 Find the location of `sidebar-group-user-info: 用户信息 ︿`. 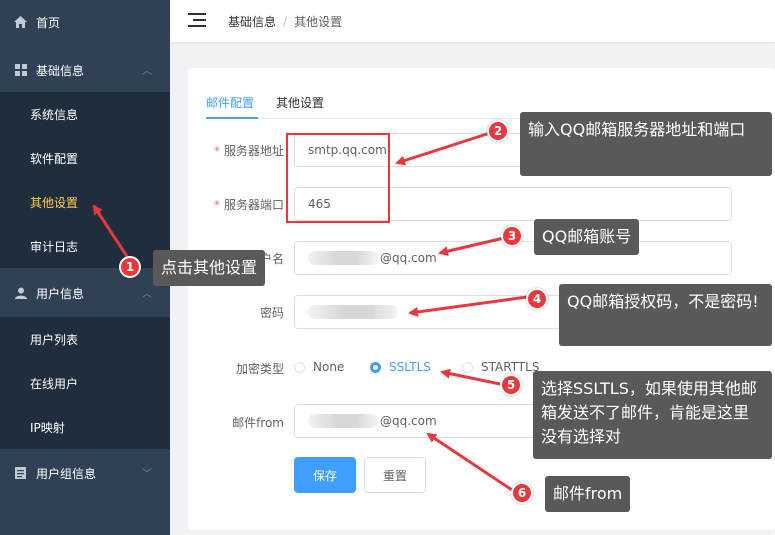

sidebar-group-user-info: 用户信息 ︿ is located at coordinates (85, 293).